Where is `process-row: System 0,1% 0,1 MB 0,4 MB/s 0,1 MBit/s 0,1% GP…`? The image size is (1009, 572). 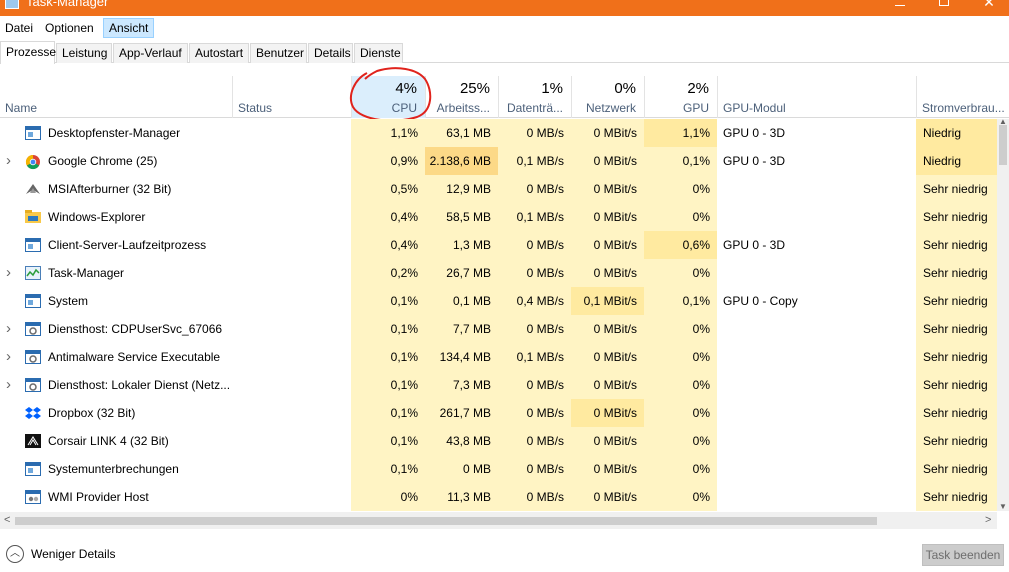 process-row: System 0,1% 0,1 MB 0,4 MB/s 0,1 MBit/s 0,1% GP… is located at coordinates (498, 301).